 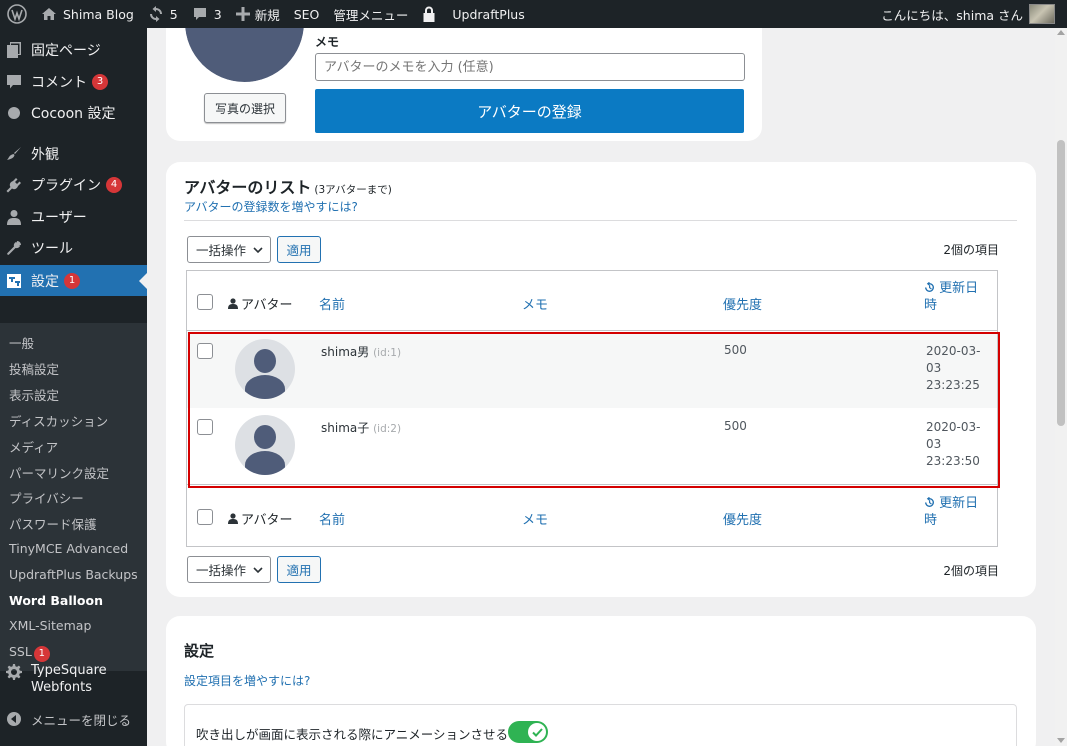 I want to click on sidebar-item-tools: ツール, so click(x=73, y=248).